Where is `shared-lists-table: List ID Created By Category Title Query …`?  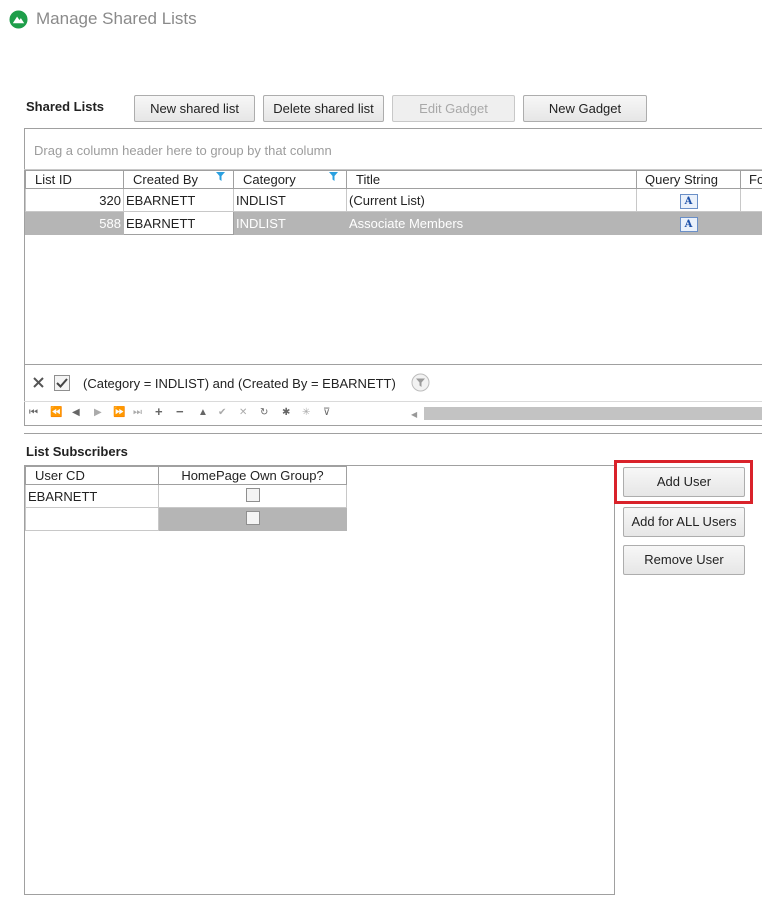 shared-lists-table: List ID Created By Category Title Query … is located at coordinates (393, 202).